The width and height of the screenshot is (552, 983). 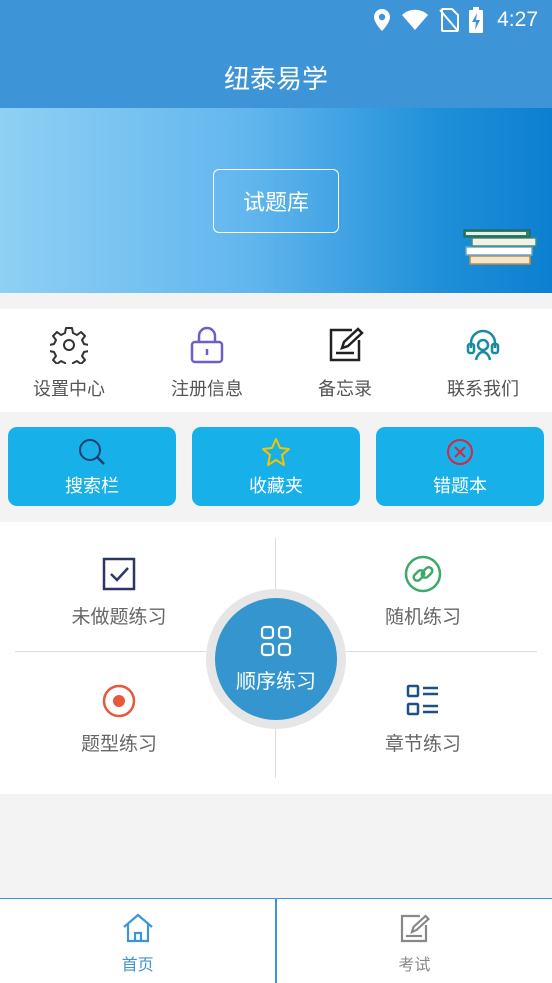 I want to click on settings-center-item: 设置中心, so click(x=69, y=360).